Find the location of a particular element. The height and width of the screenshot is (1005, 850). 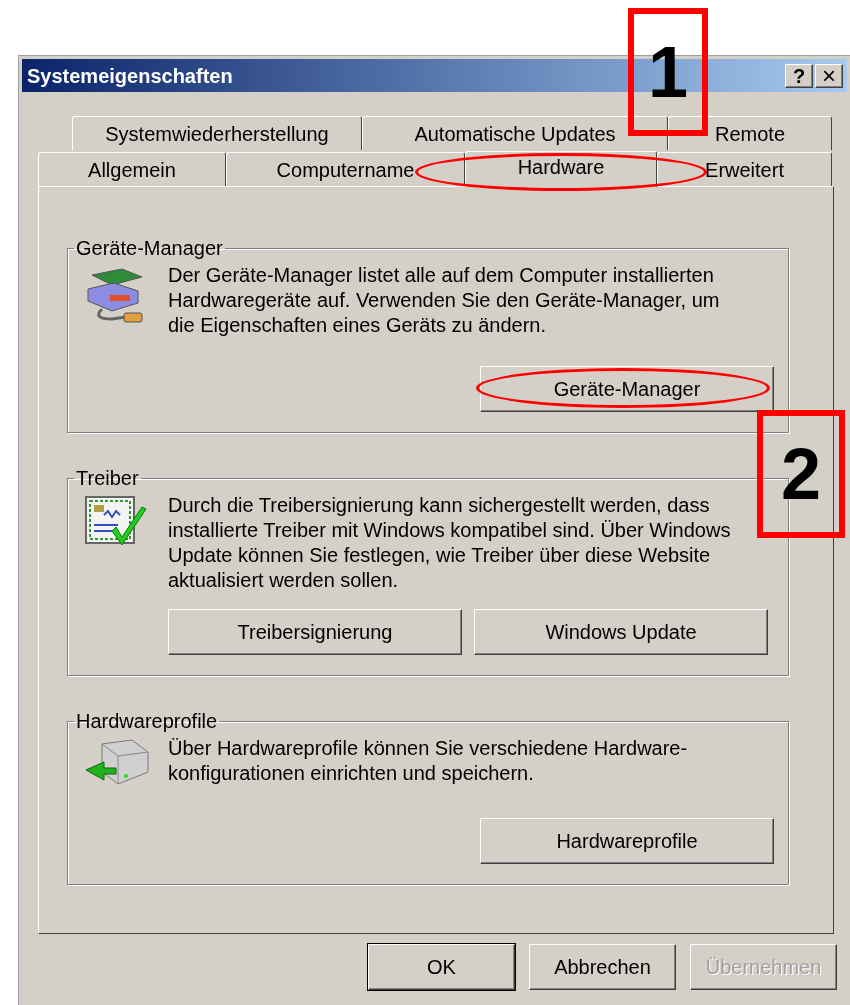

description-text: Durch die Treibersignierung kann sichergestellt werden, dass installierte Treiber mit Windows kompatibel sind. Über Windows Update können Sie festlegen, wie Treiber über diese Website aktualisiert werden sollen. is located at coordinates (450, 543).